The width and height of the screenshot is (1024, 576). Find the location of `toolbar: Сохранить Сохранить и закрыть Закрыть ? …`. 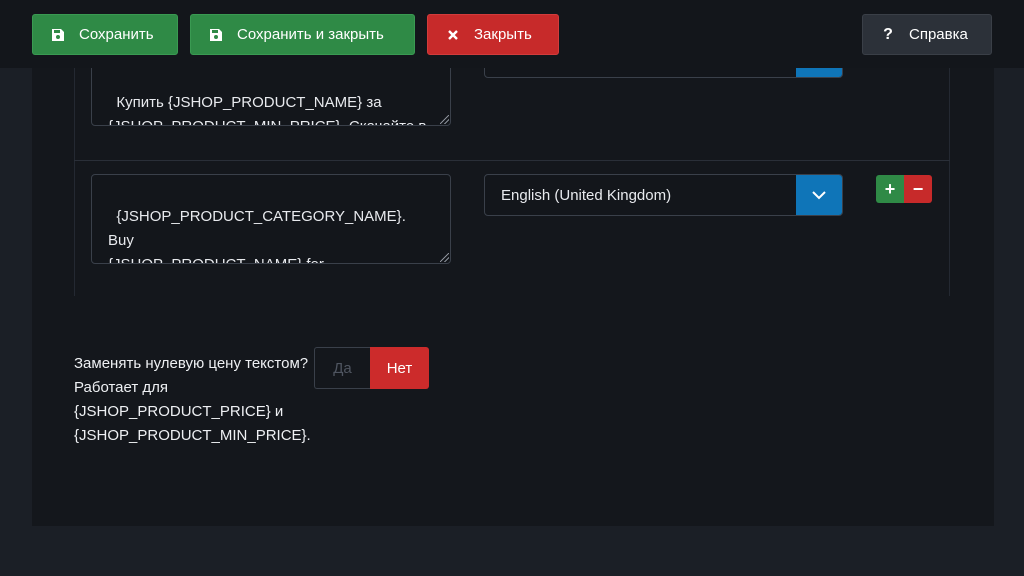

toolbar: Сохранить Сохранить и закрыть Закрыть ? … is located at coordinates (512, 34).